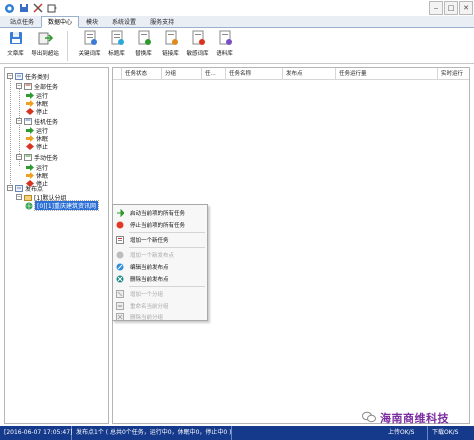 The height and width of the screenshot is (440, 474). What do you see at coordinates (120, 267) in the screenshot?
I see `edit-publish-icon` at bounding box center [120, 267].